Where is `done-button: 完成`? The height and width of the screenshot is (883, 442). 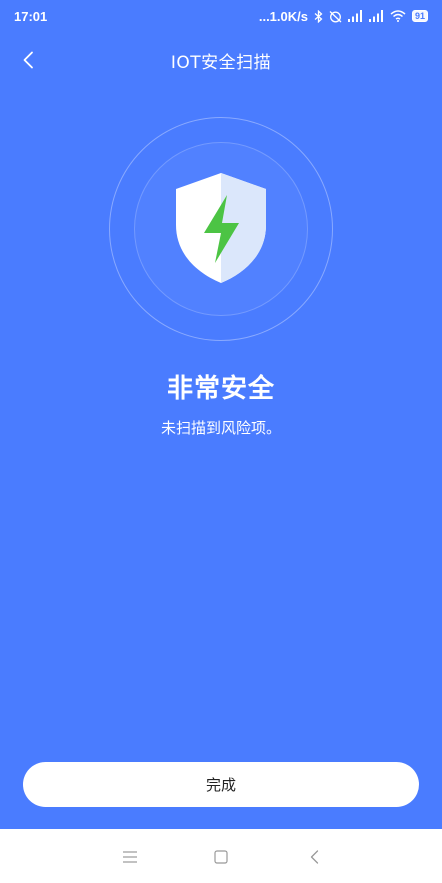
done-button: 完成 is located at coordinates (221, 784).